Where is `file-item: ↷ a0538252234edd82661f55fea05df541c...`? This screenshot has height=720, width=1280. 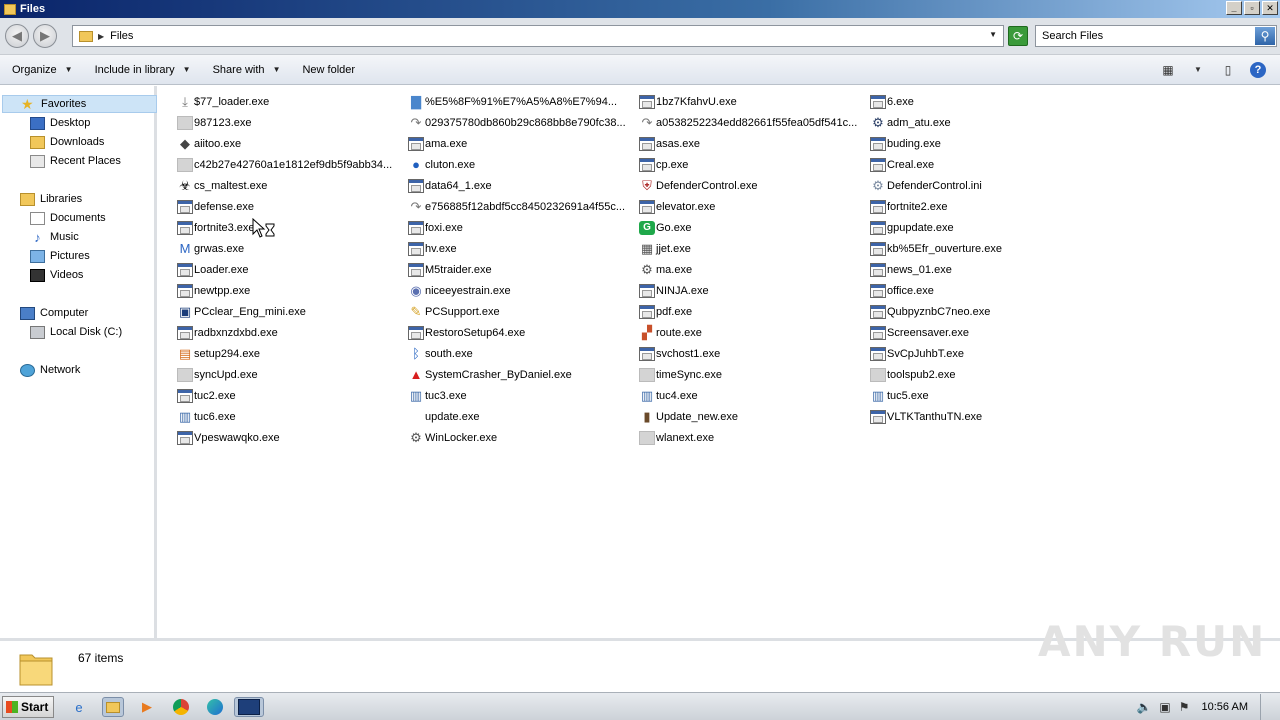
file-item: ↷ a0538252234edd82661f55fea05df541c... is located at coordinates (748, 122).